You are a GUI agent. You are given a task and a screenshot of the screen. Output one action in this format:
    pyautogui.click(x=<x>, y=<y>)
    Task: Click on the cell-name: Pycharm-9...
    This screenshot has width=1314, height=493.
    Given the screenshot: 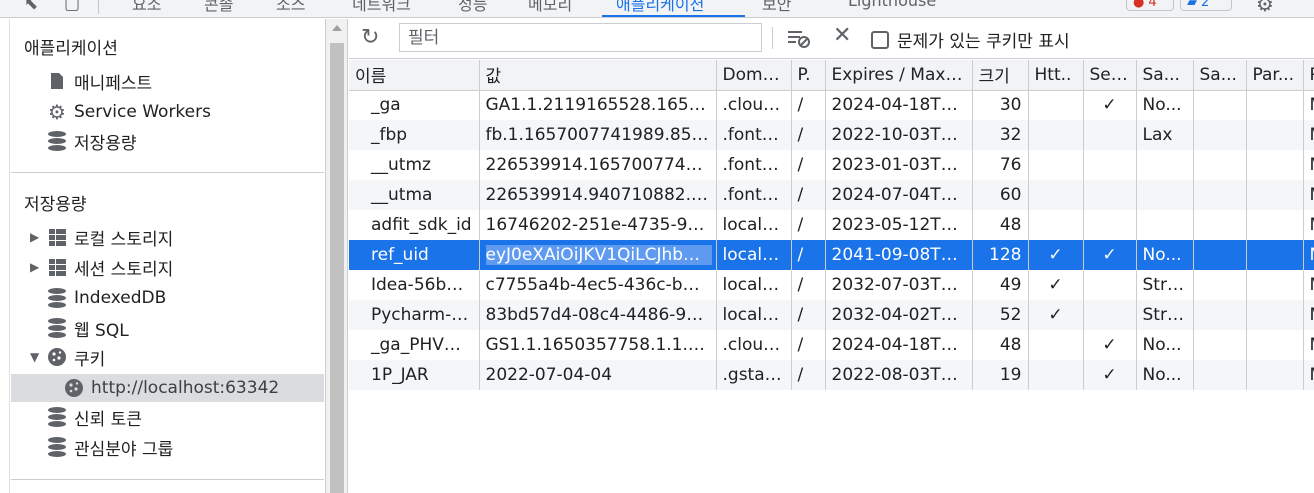 What is the action you would take?
    pyautogui.click(x=414, y=315)
    